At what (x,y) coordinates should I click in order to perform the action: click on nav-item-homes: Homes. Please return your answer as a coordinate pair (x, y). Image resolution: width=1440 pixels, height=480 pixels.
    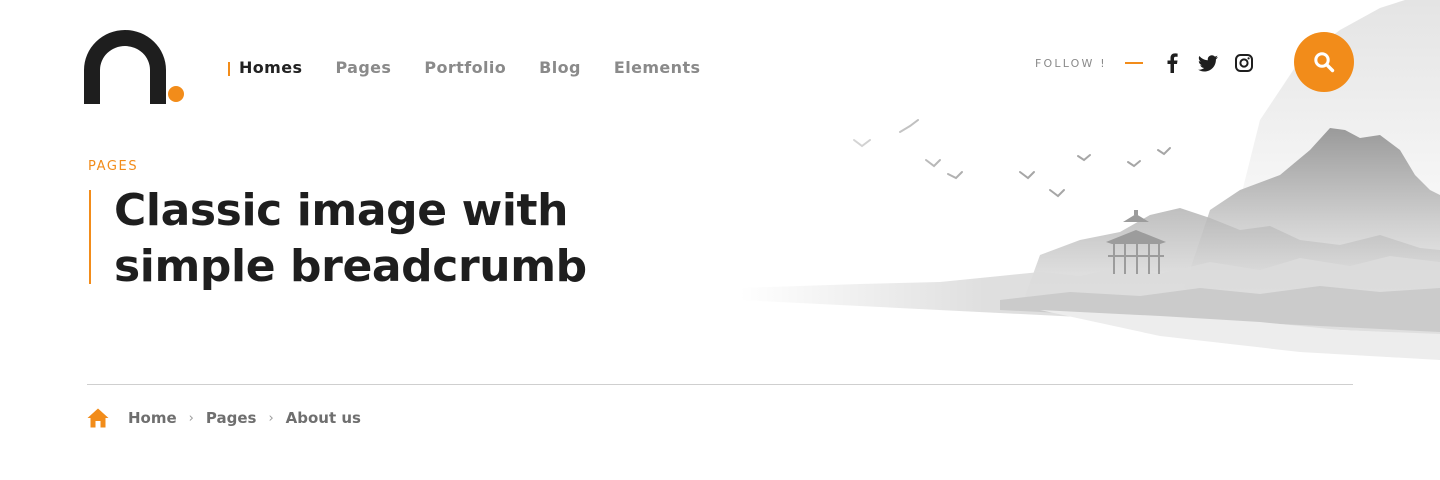
    Looking at the image, I should click on (265, 67).